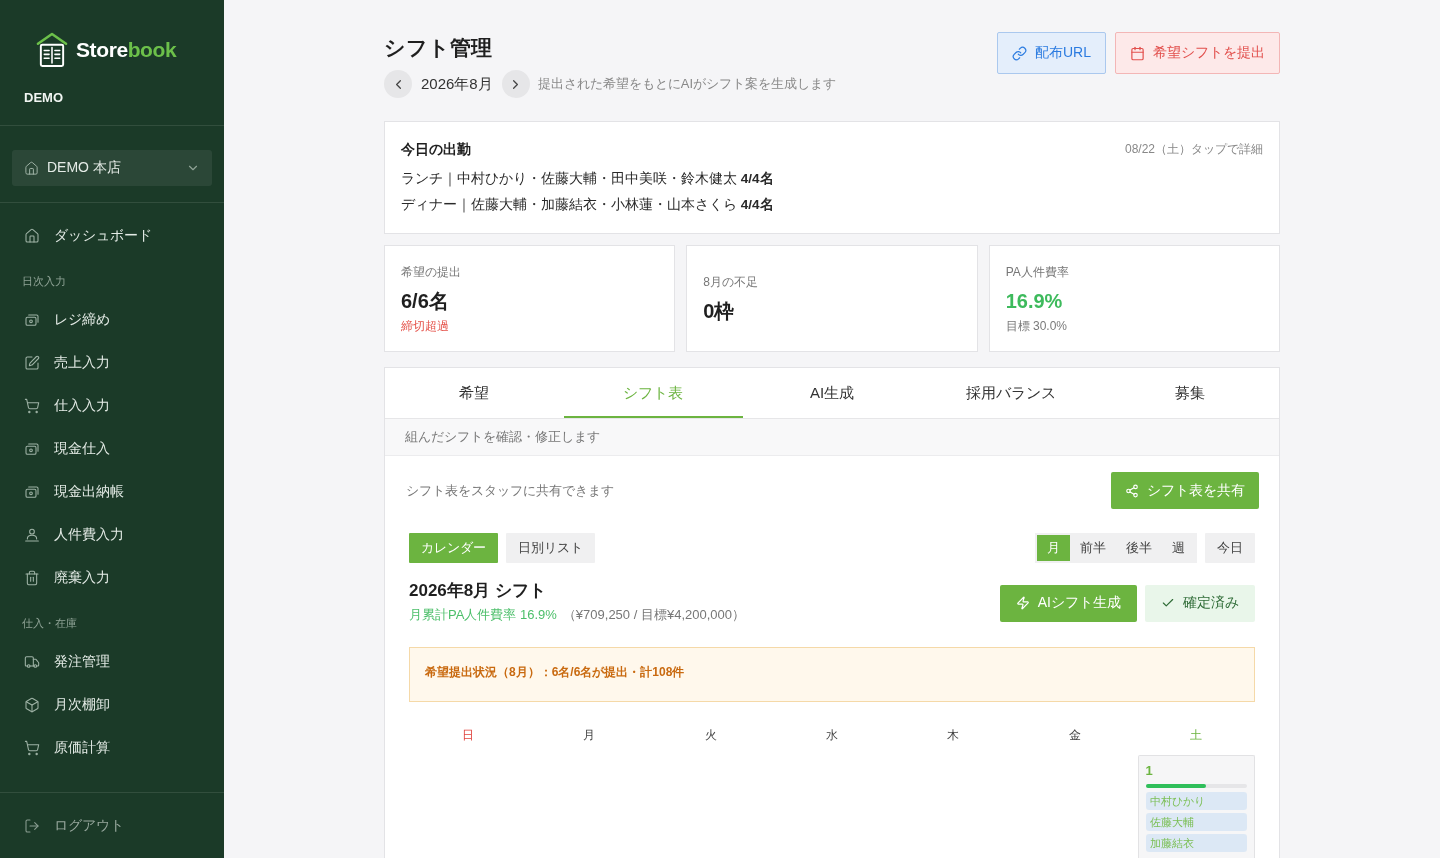  What do you see at coordinates (425, 301) in the screenshot?
I see `stat-value: 6/6名` at bounding box center [425, 301].